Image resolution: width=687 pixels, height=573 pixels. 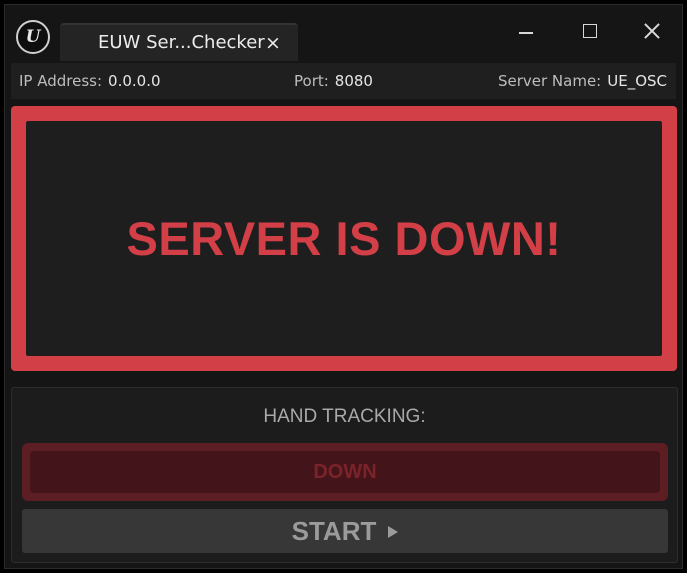 I want to click on maximize-icon, so click(x=590, y=31).